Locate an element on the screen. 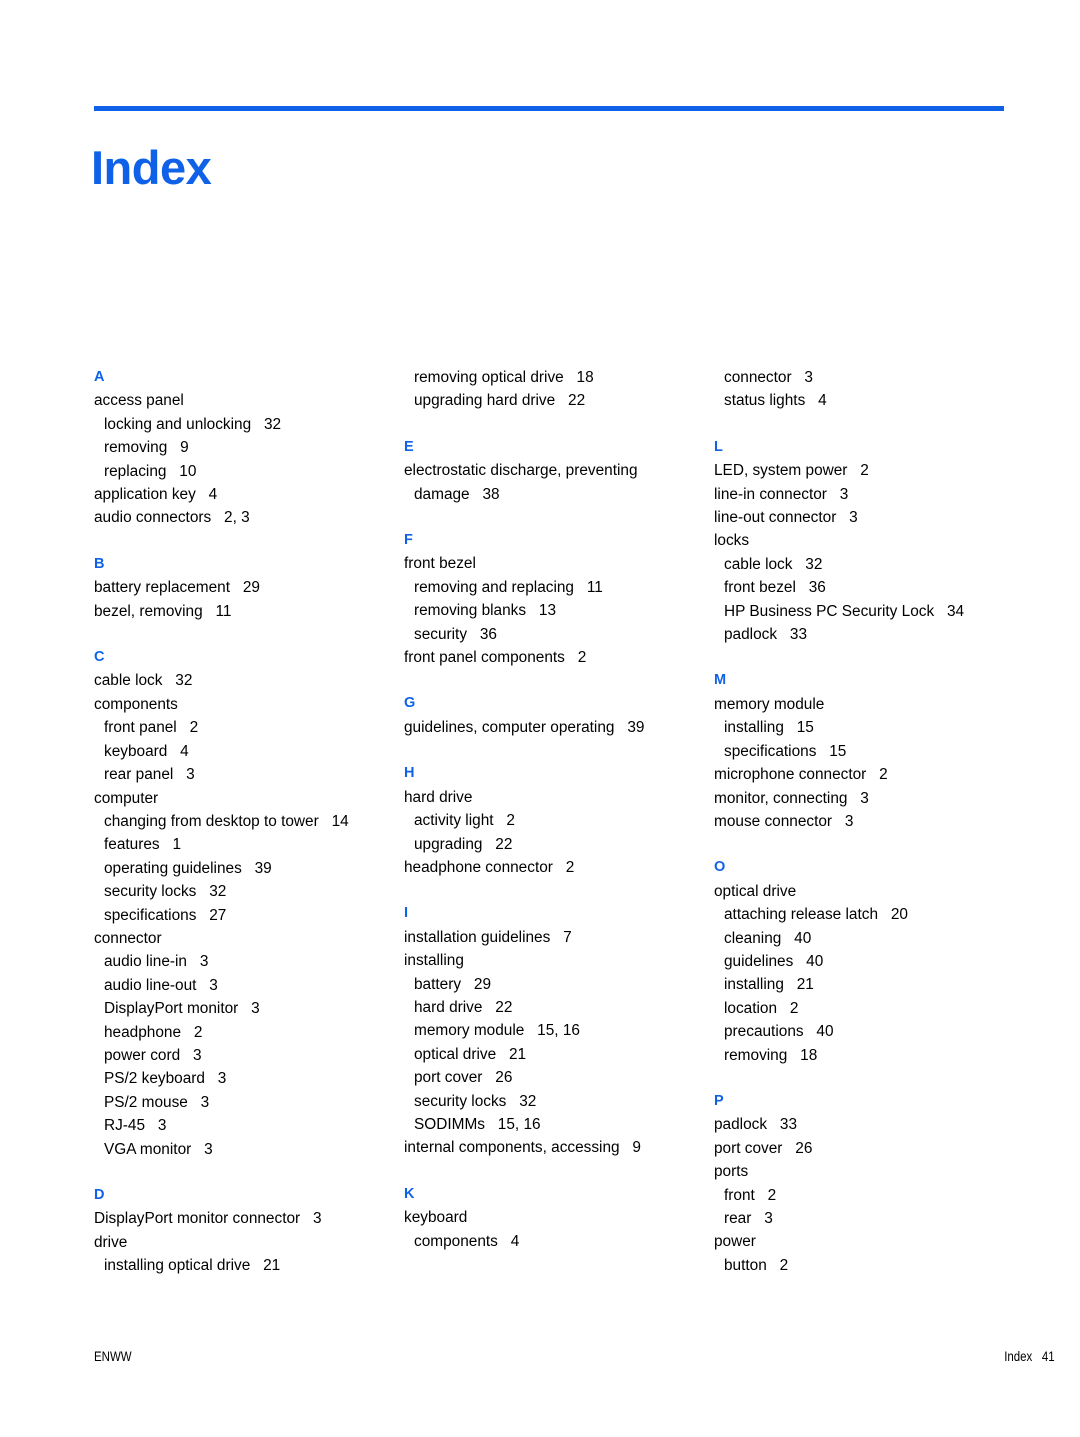  index-subentry: installing optical drive 21 is located at coordinates (244, 1265).